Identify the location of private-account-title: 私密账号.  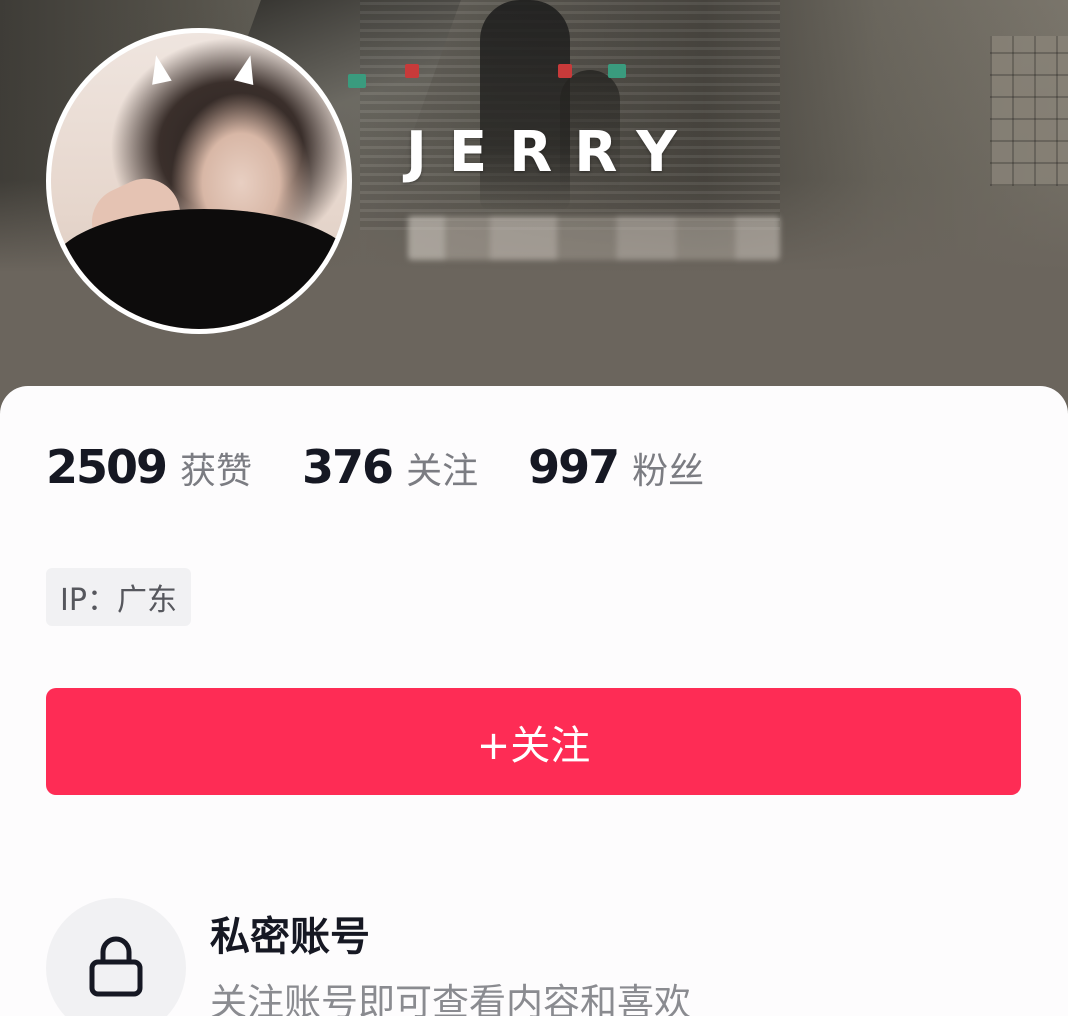
(290, 937).